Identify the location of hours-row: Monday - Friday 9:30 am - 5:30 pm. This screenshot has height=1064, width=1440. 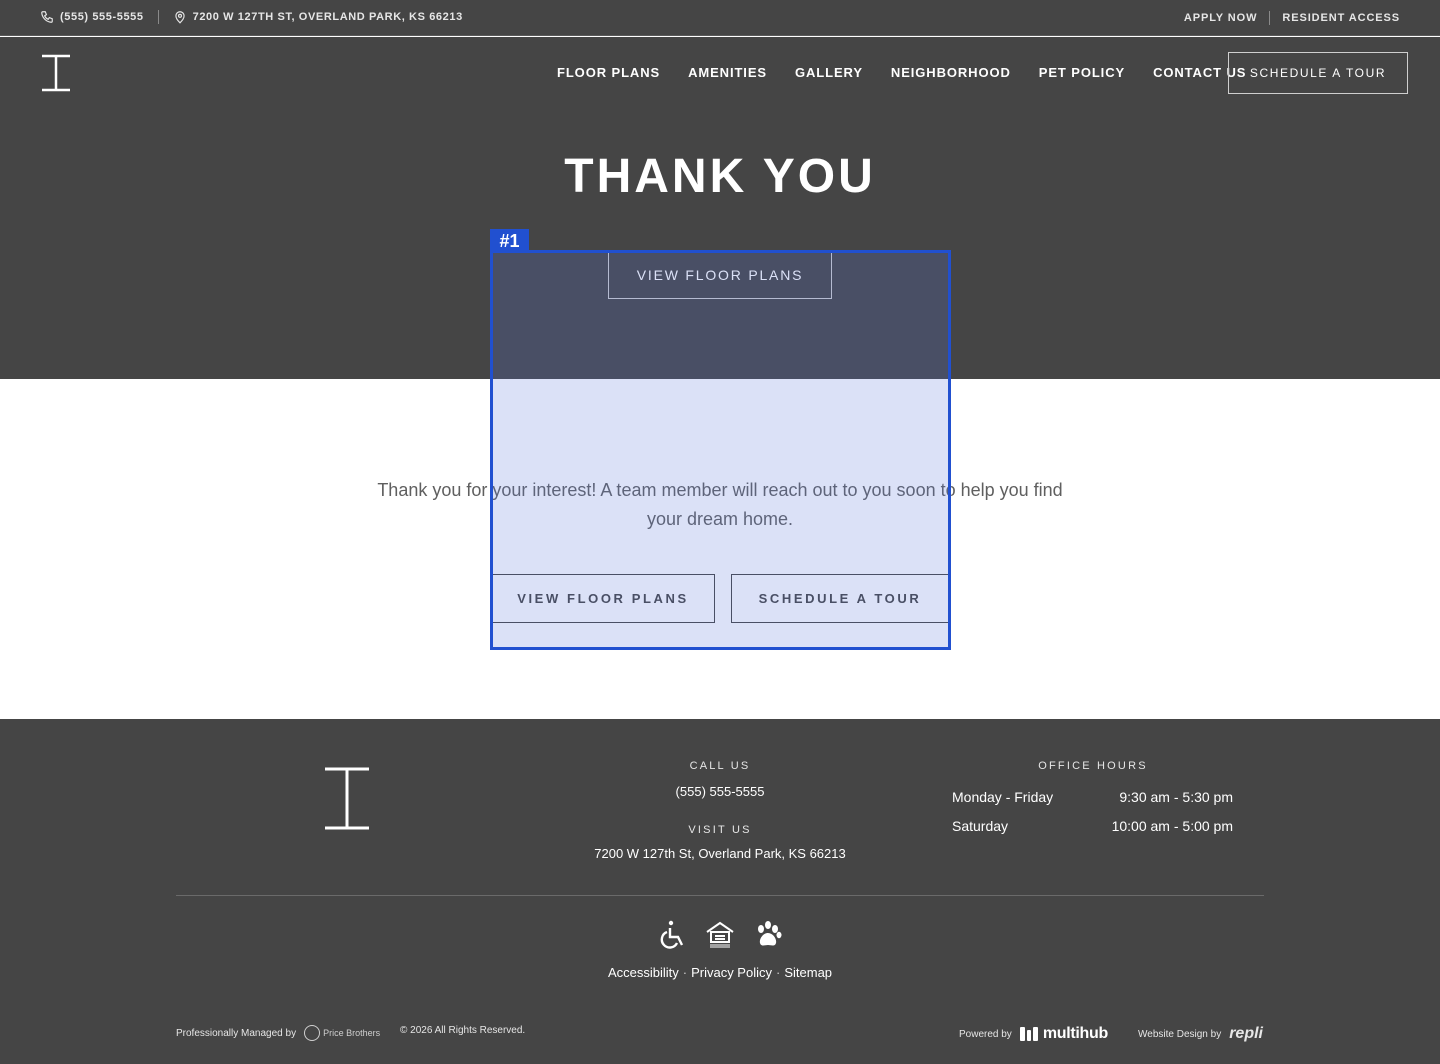
(1092, 797).